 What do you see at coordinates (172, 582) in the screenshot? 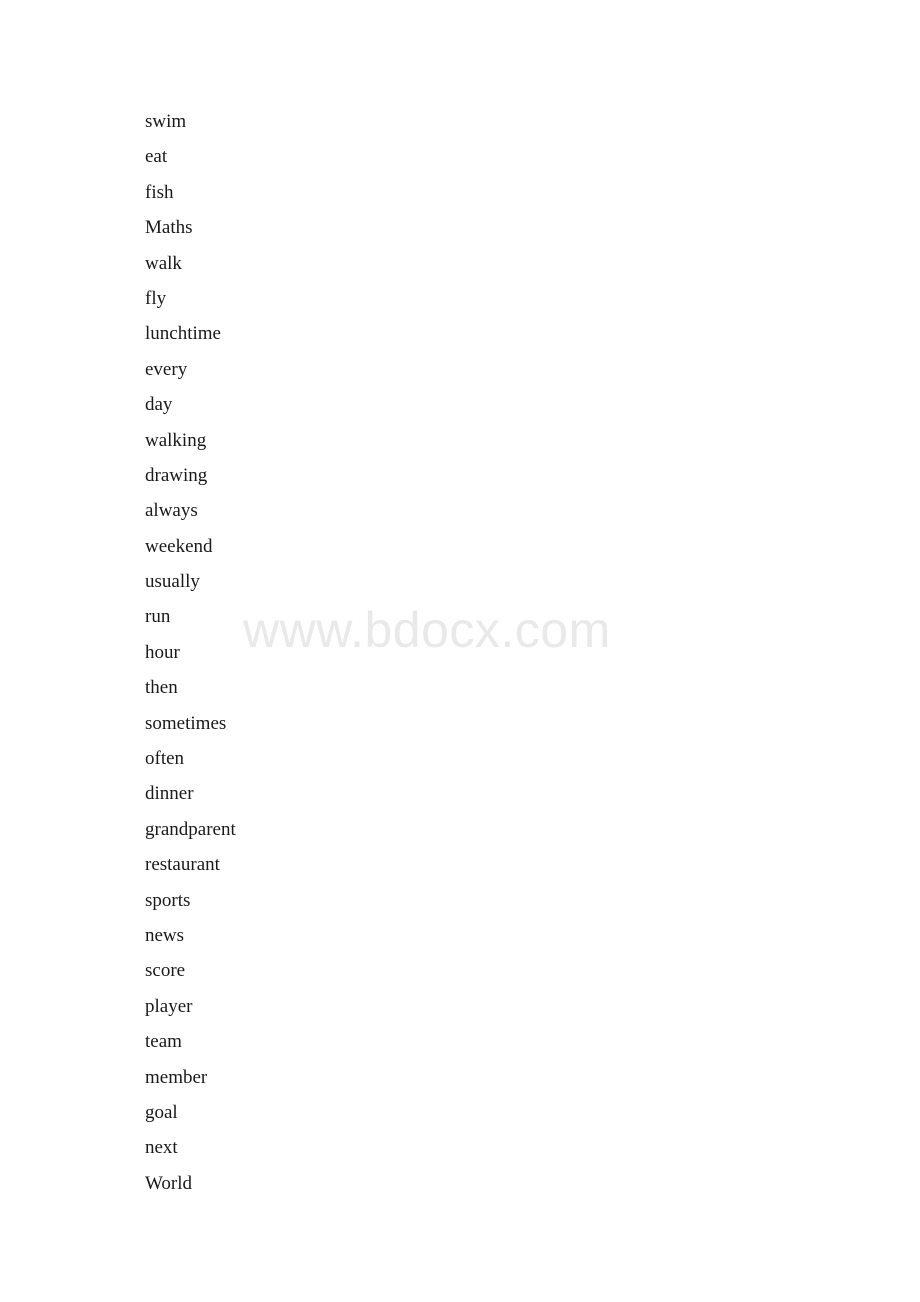
I see `word-list-item: usually` at bounding box center [172, 582].